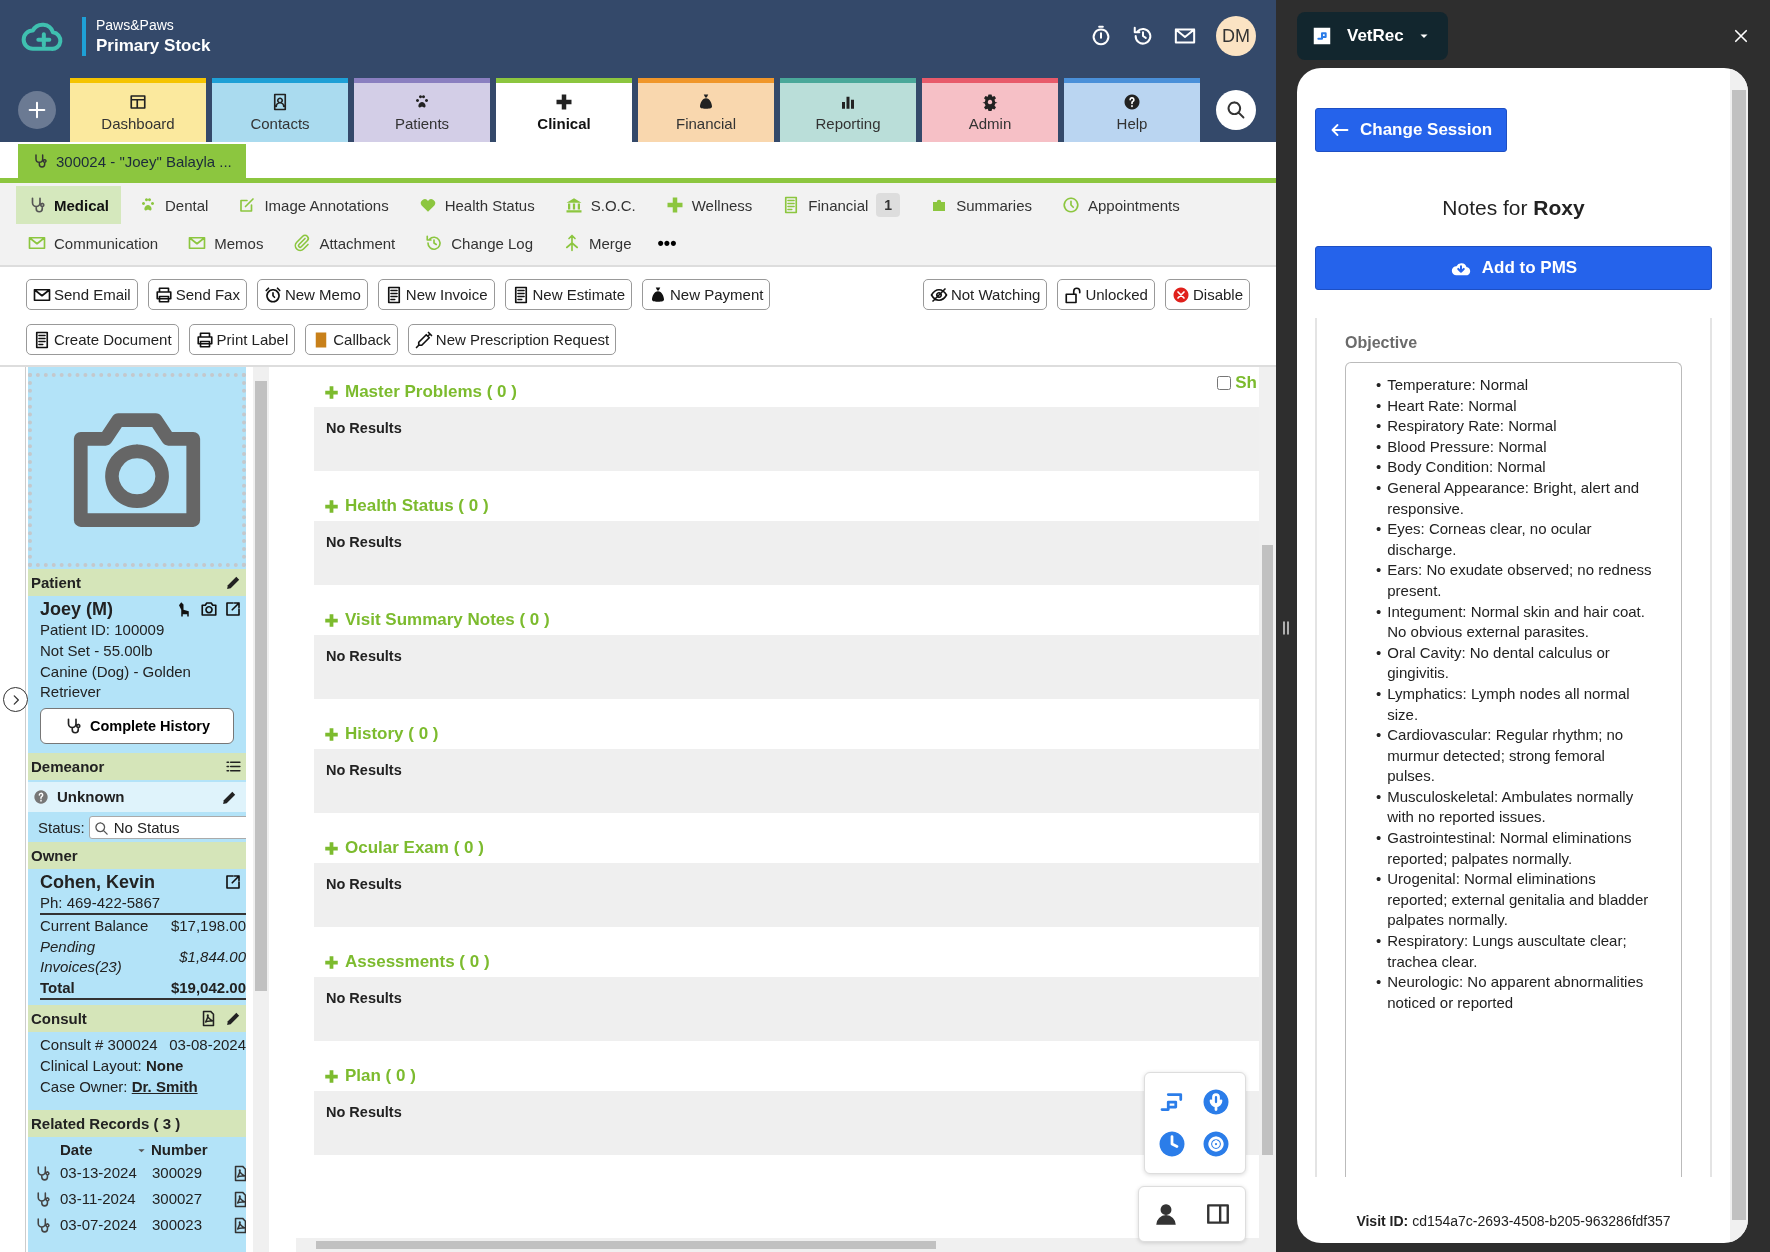 This screenshot has height=1252, width=1770. Describe the element at coordinates (197, 294) in the screenshot. I see `toolbar-button: Send Fax` at that location.